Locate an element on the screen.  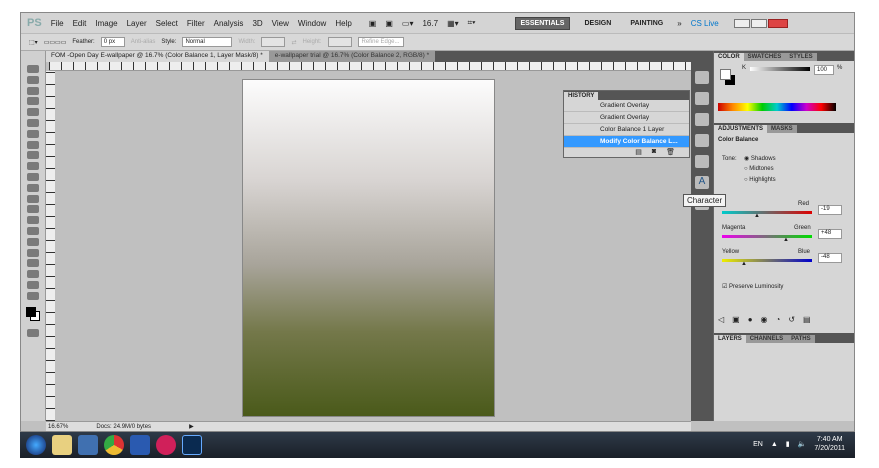
history-item: Color Balance 1 Layer is located at coordinates (626, 130).